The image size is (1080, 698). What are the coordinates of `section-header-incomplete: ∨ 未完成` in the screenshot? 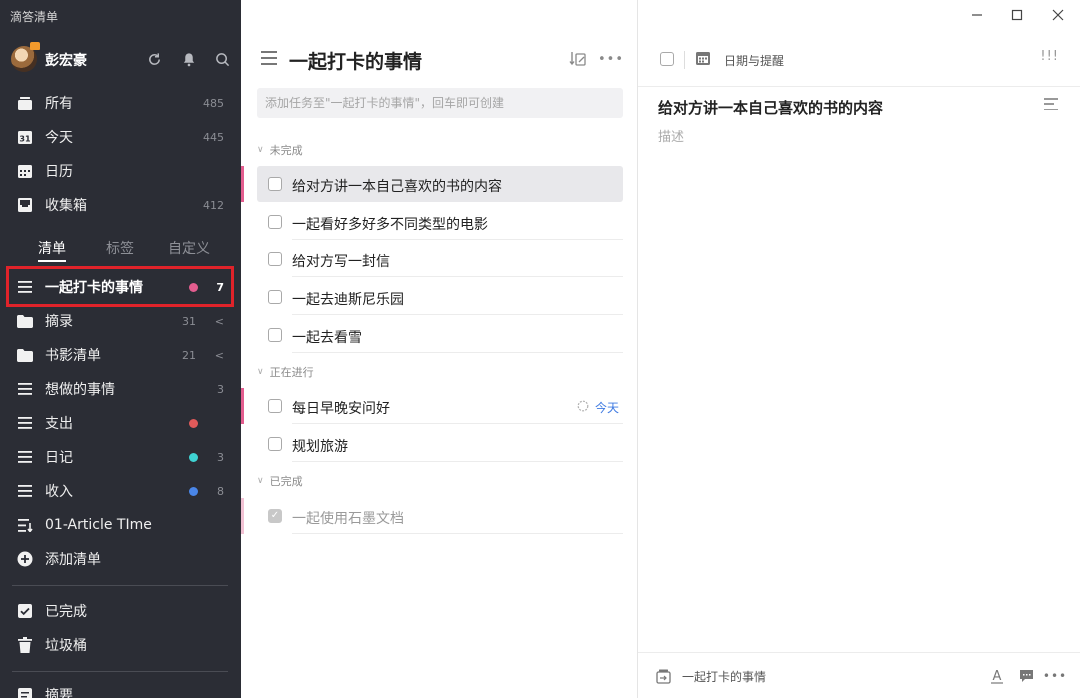 It's located at (280, 150).